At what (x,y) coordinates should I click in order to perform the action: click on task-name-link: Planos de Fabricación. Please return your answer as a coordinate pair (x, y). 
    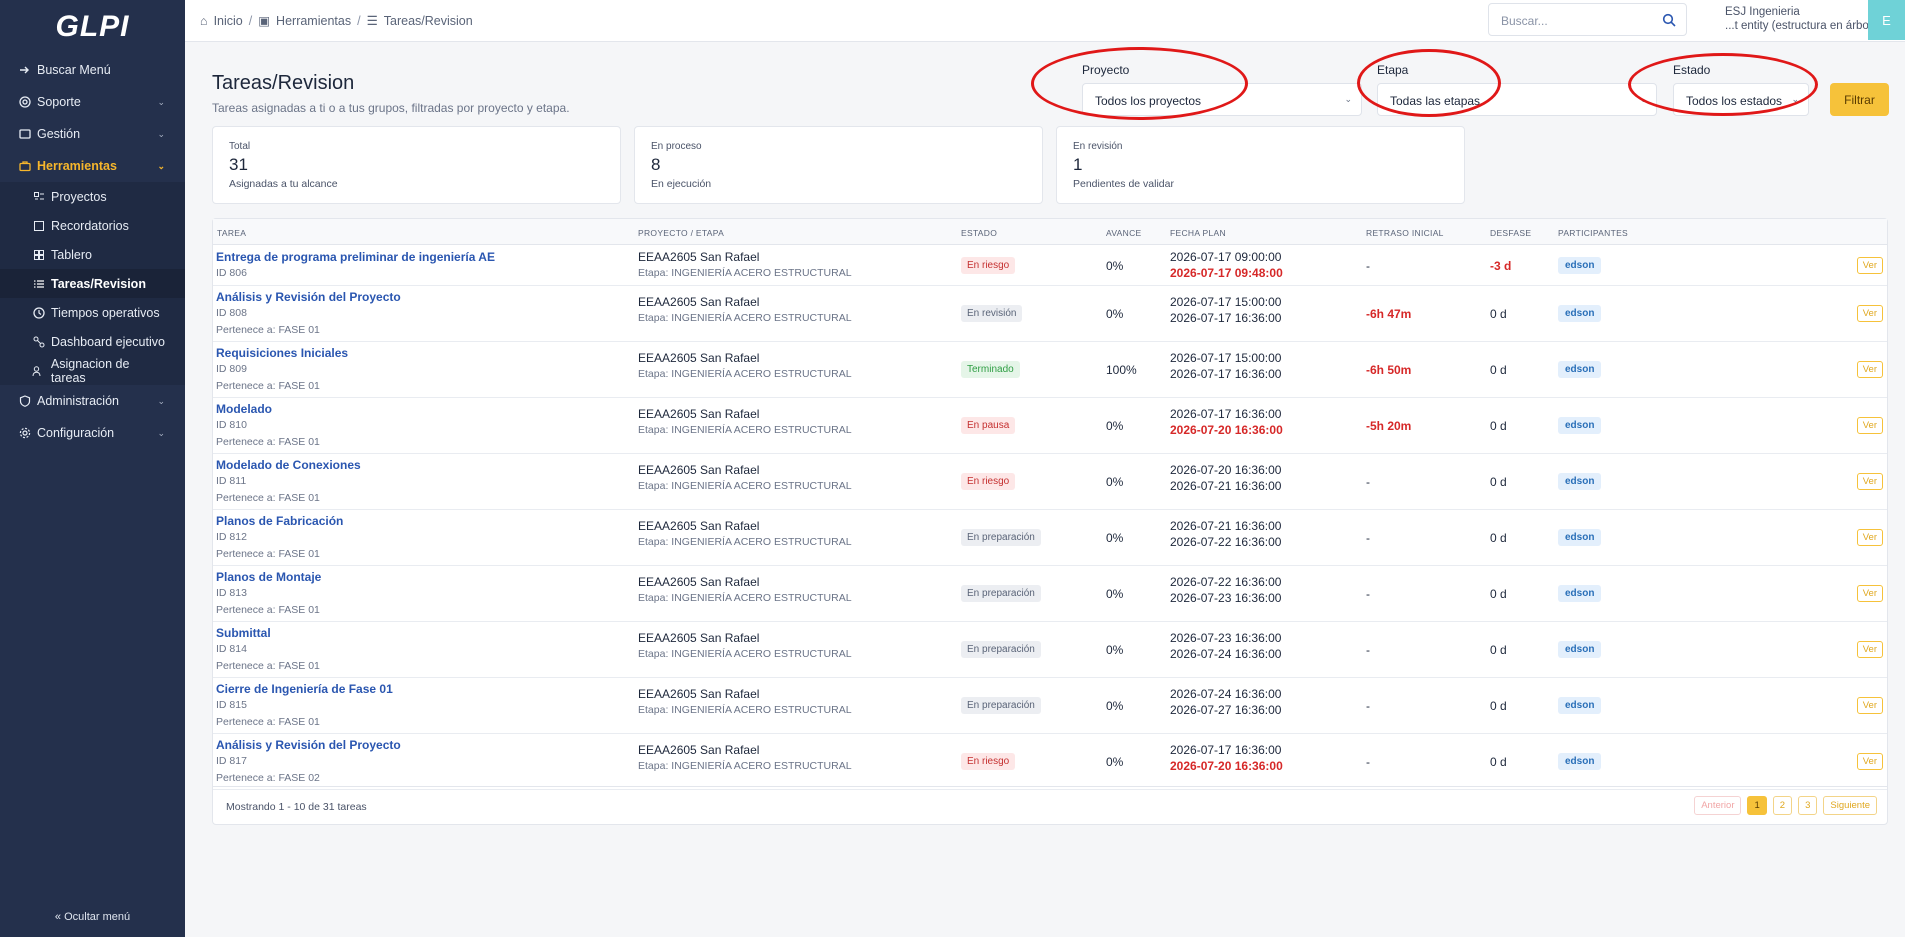
    Looking at the image, I should click on (279, 521).